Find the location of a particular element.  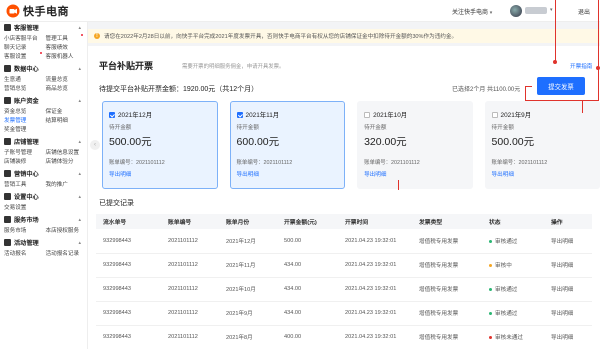

sidebar-item: 交易设置 is located at coordinates (25, 207).